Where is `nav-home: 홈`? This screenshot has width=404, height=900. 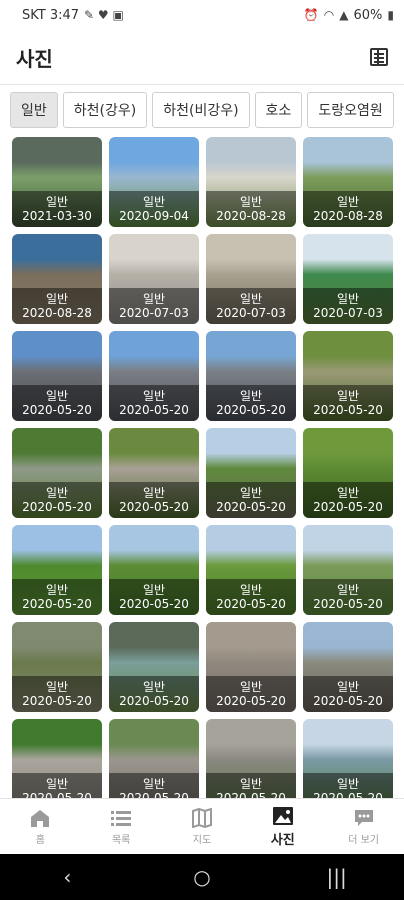 nav-home: 홈 is located at coordinates (40, 826).